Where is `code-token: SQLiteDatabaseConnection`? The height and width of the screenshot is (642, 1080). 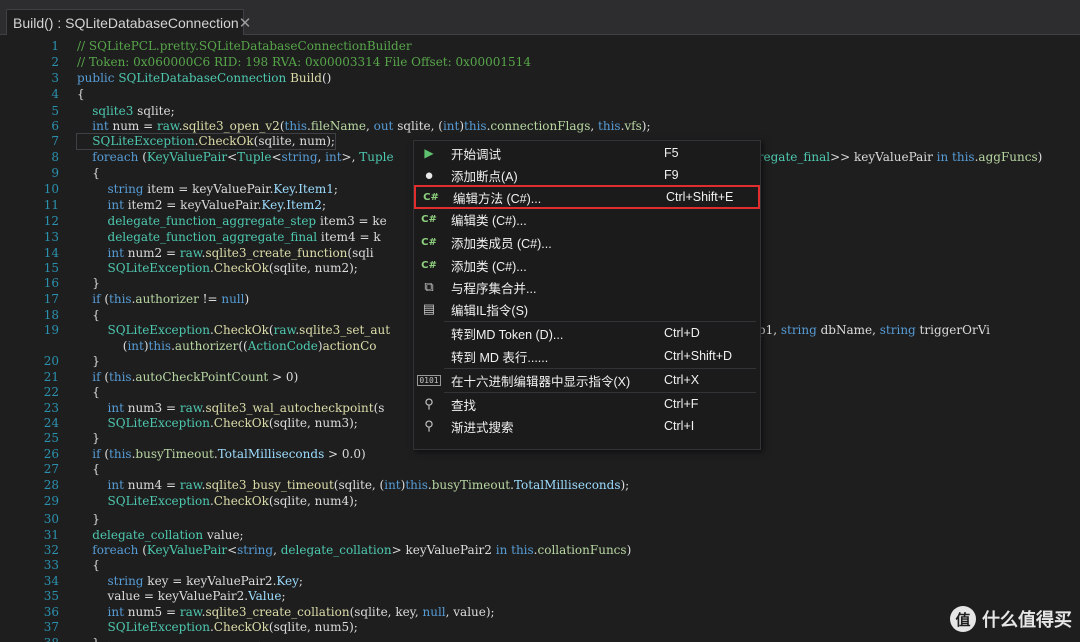 code-token: SQLiteDatabaseConnection is located at coordinates (204, 78).